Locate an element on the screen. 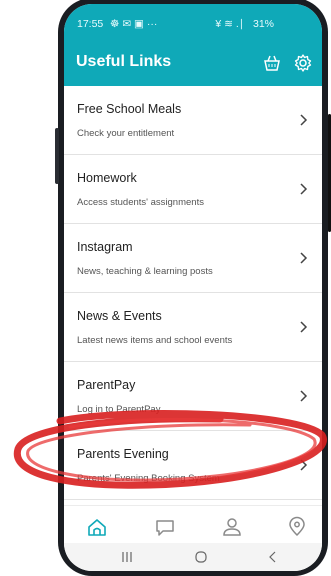 The width and height of the screenshot is (331, 576). list-item-subtitle: Latest news items and school events is located at coordinates (155, 340).